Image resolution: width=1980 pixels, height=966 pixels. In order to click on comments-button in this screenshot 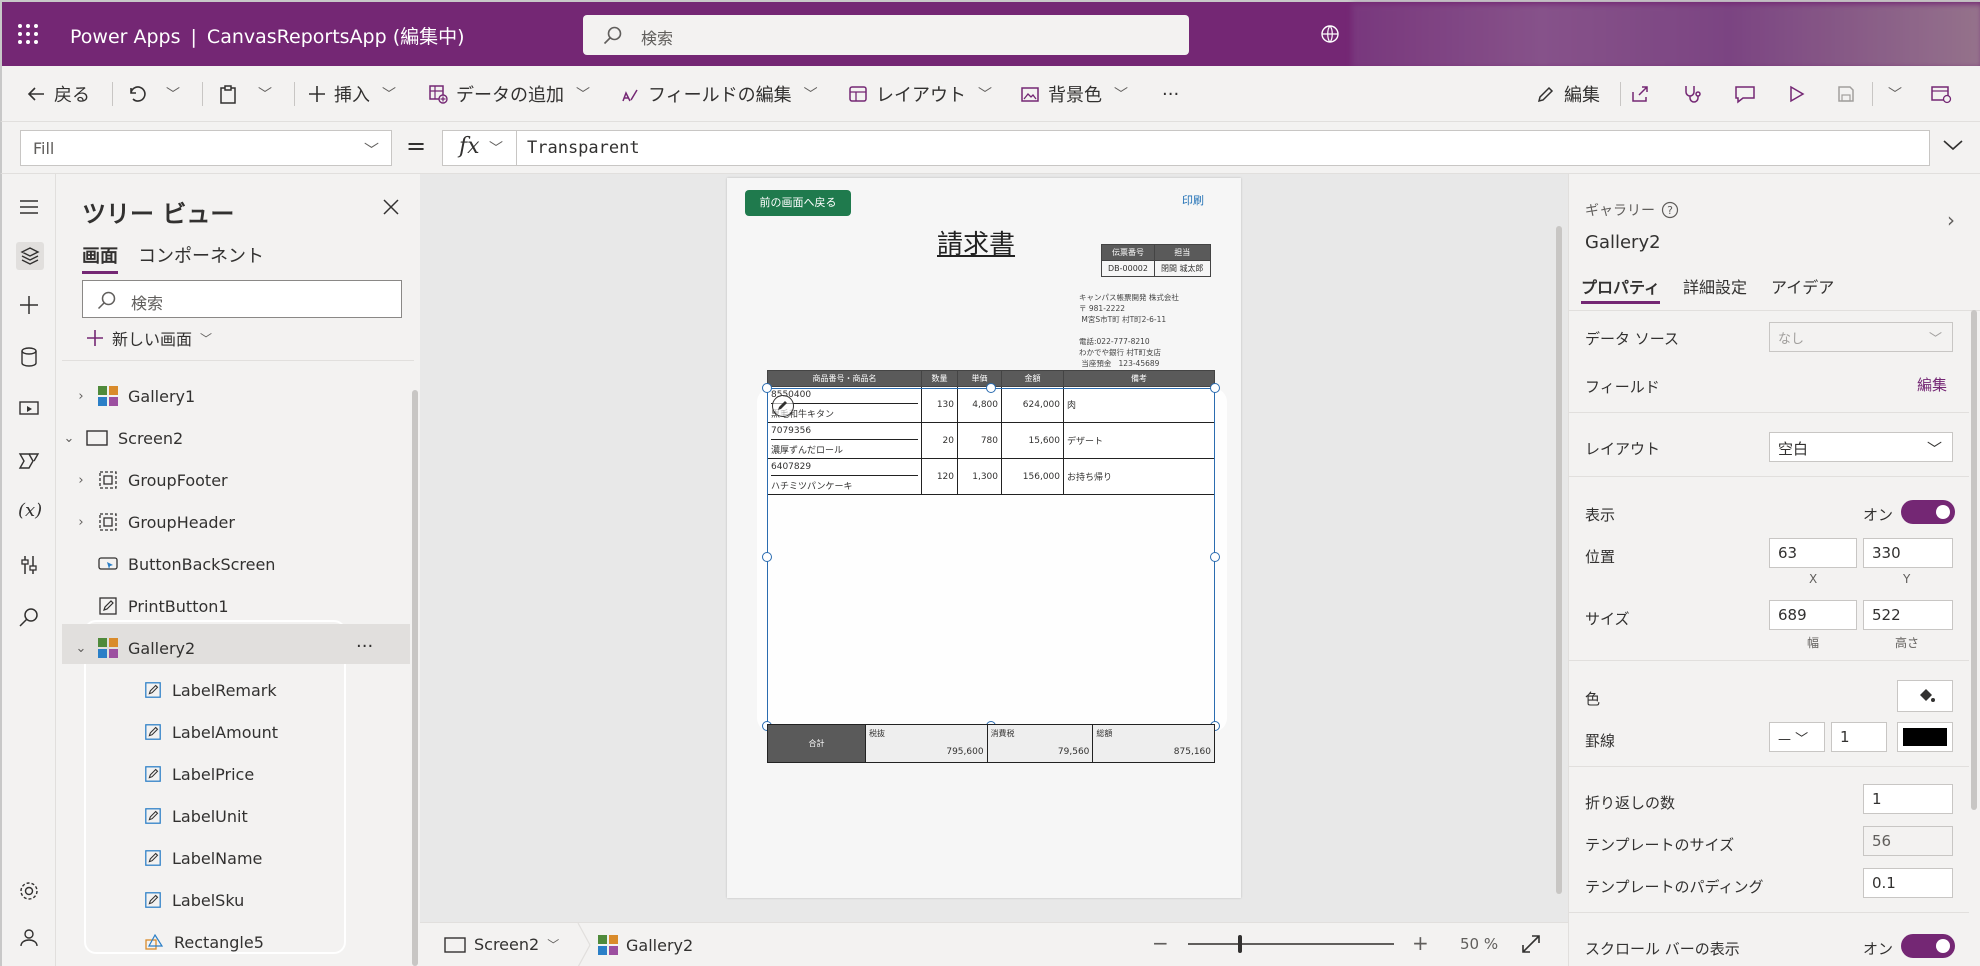, I will do `click(1745, 94)`.